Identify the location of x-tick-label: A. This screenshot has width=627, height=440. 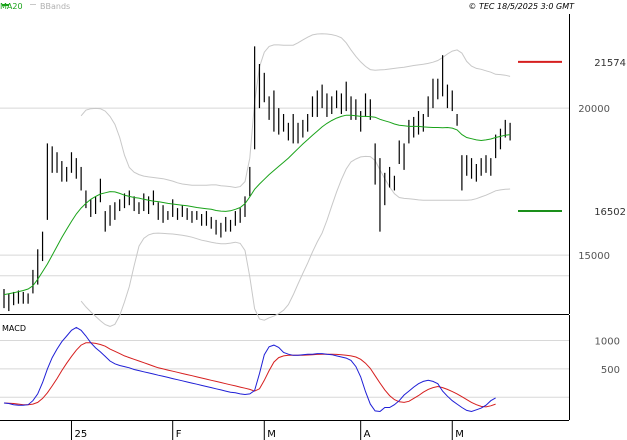
(367, 434).